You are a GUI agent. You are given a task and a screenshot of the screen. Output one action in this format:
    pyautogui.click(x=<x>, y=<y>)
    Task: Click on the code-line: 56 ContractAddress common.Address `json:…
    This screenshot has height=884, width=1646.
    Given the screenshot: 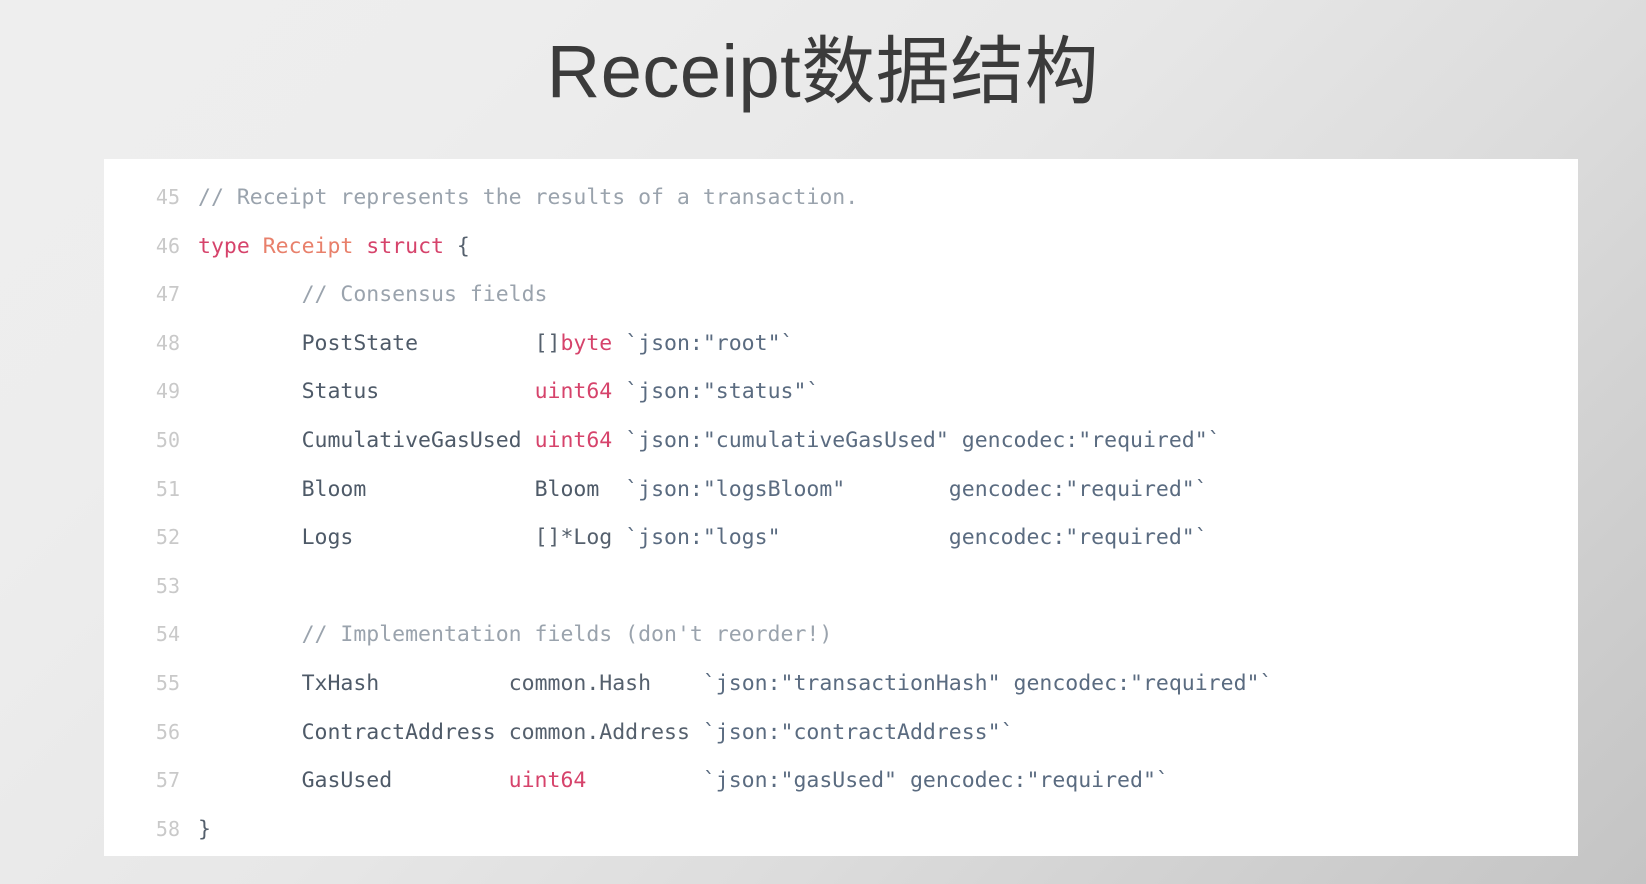 What is the action you would take?
    pyautogui.click(x=841, y=732)
    